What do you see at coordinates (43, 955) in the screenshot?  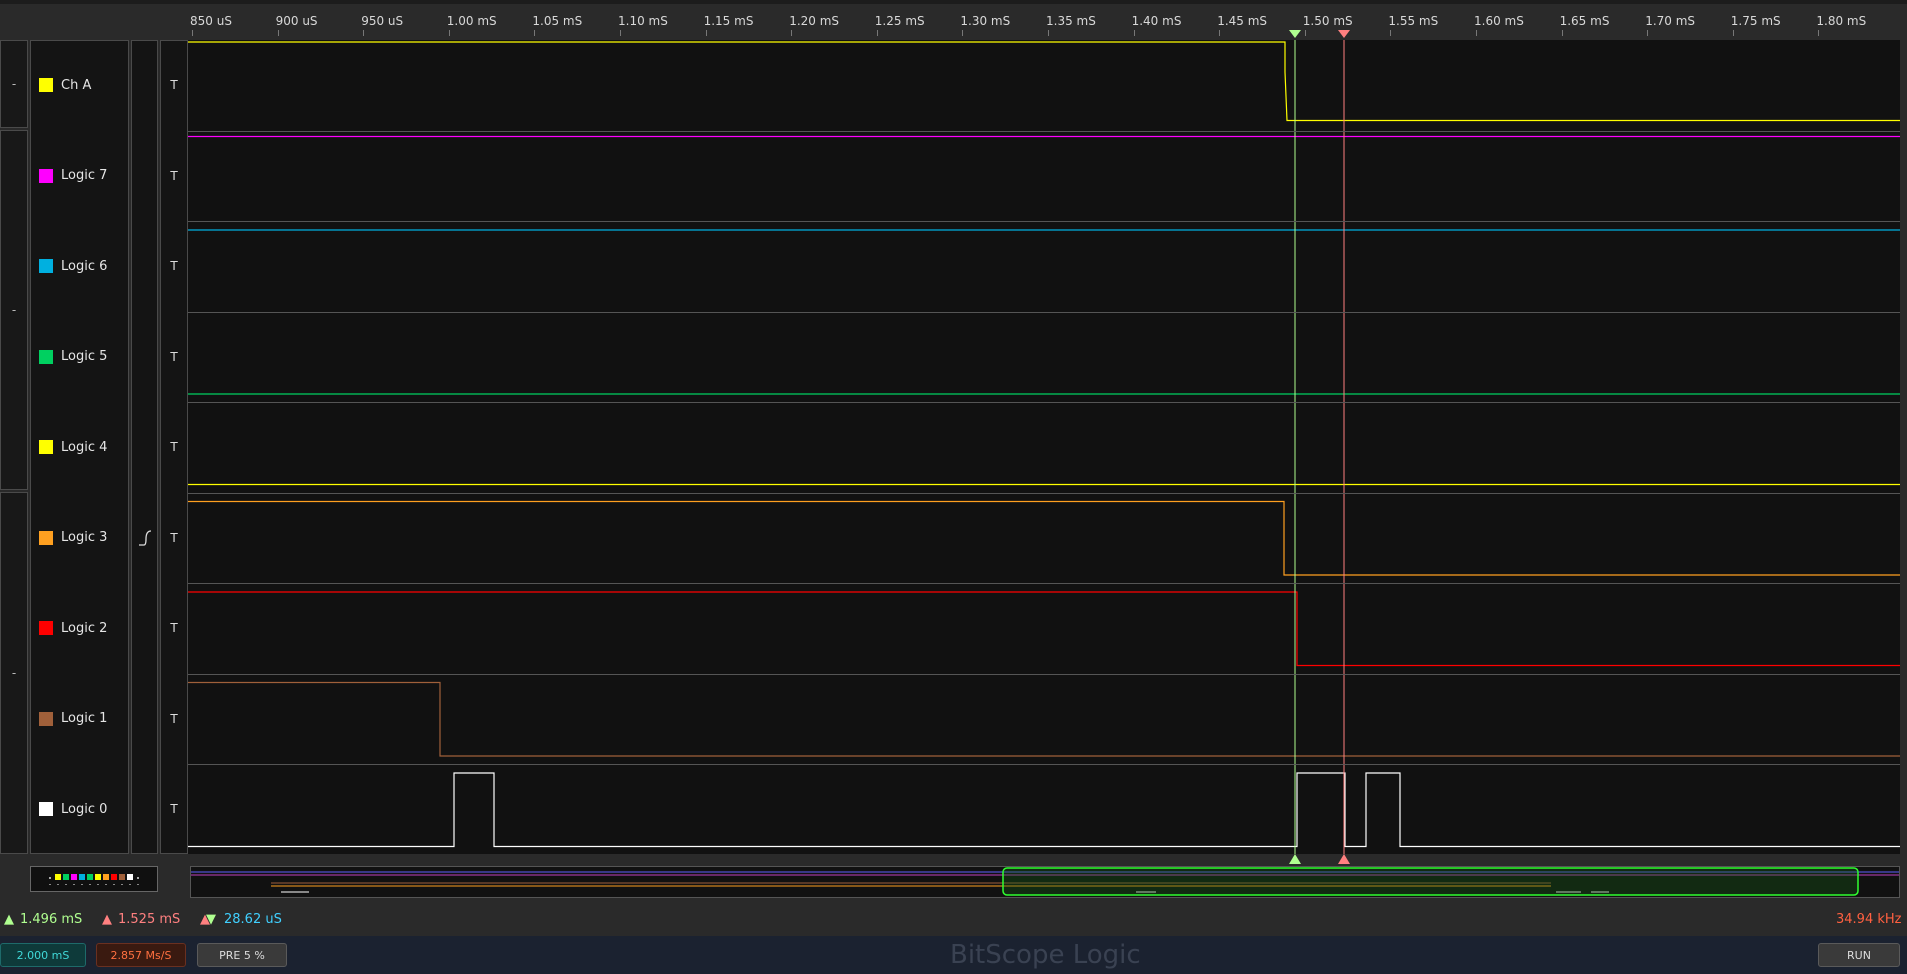 I see `timebase-button: 2.000 mS` at bounding box center [43, 955].